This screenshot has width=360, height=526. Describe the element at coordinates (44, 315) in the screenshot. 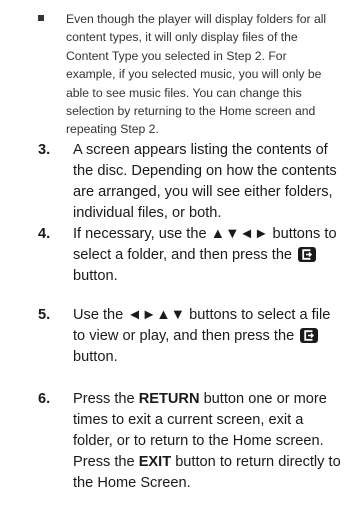

I see `step-number: 5.` at that location.